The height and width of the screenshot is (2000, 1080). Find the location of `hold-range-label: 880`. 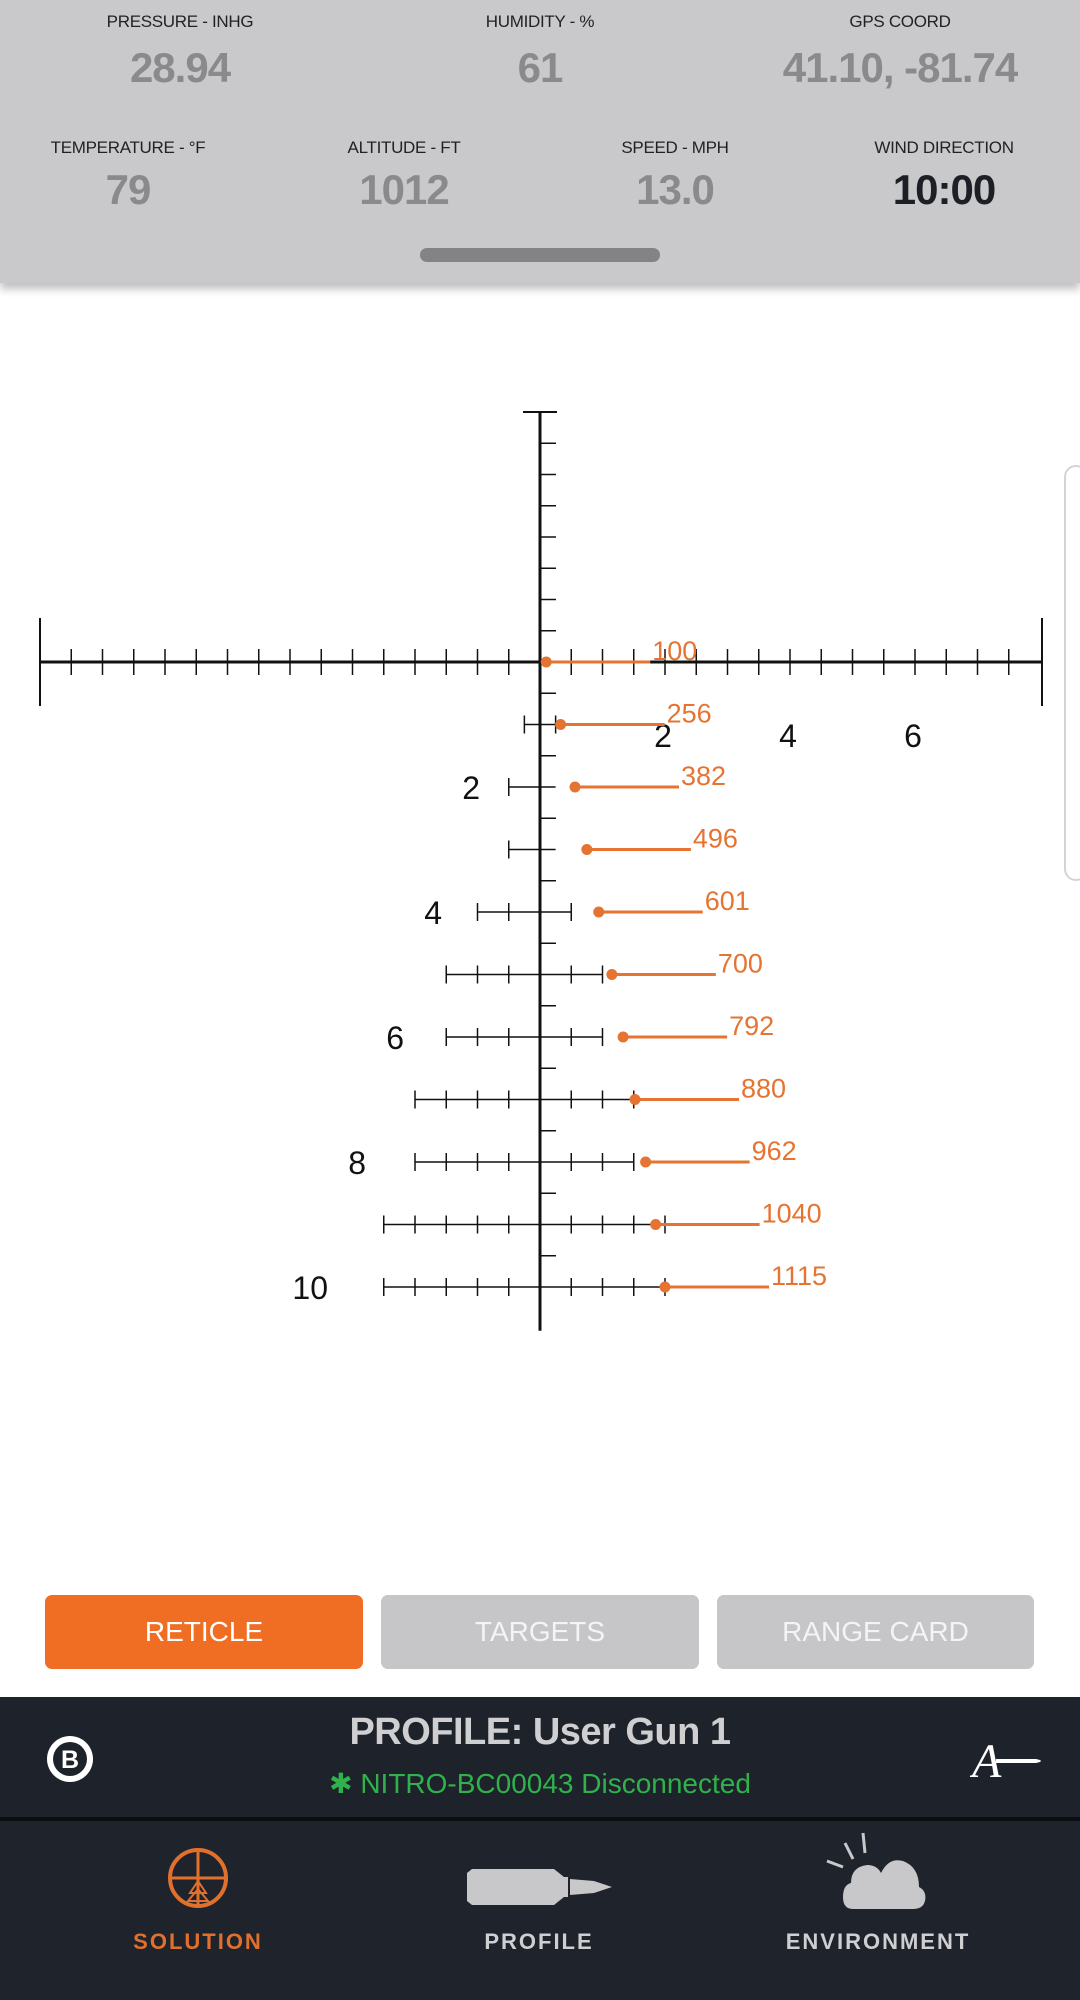

hold-range-label: 880 is located at coordinates (763, 1089).